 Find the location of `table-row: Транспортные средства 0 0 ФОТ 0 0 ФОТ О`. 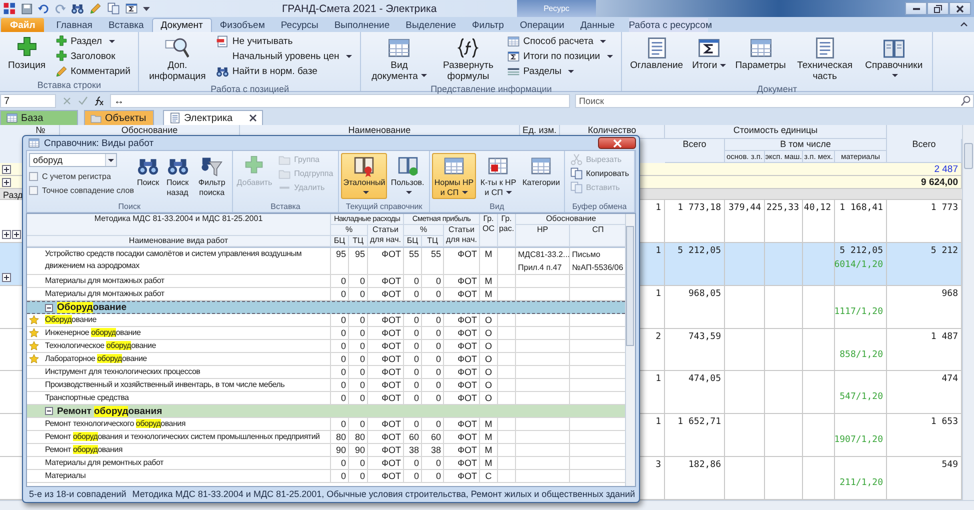

table-row: Транспортные средства 0 0 ФОТ 0 0 ФОТ О is located at coordinates (326, 398).